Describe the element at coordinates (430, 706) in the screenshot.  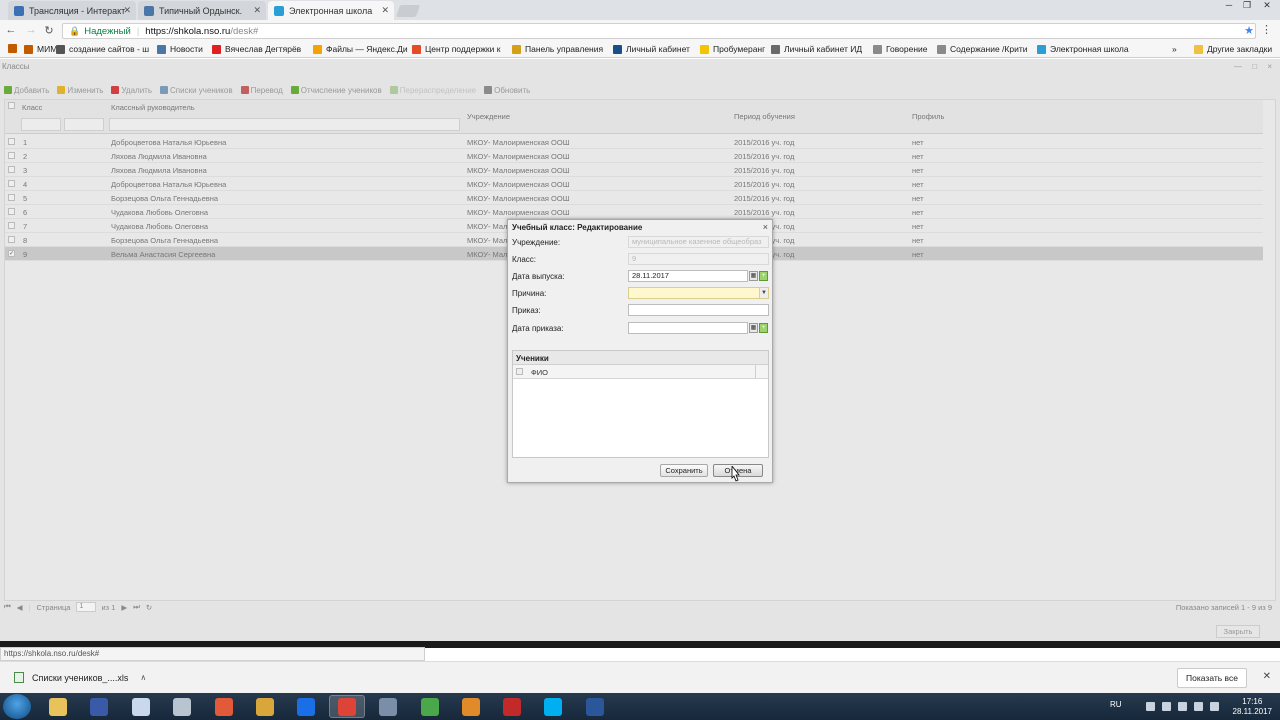
I see `taskbar-app-mail` at that location.